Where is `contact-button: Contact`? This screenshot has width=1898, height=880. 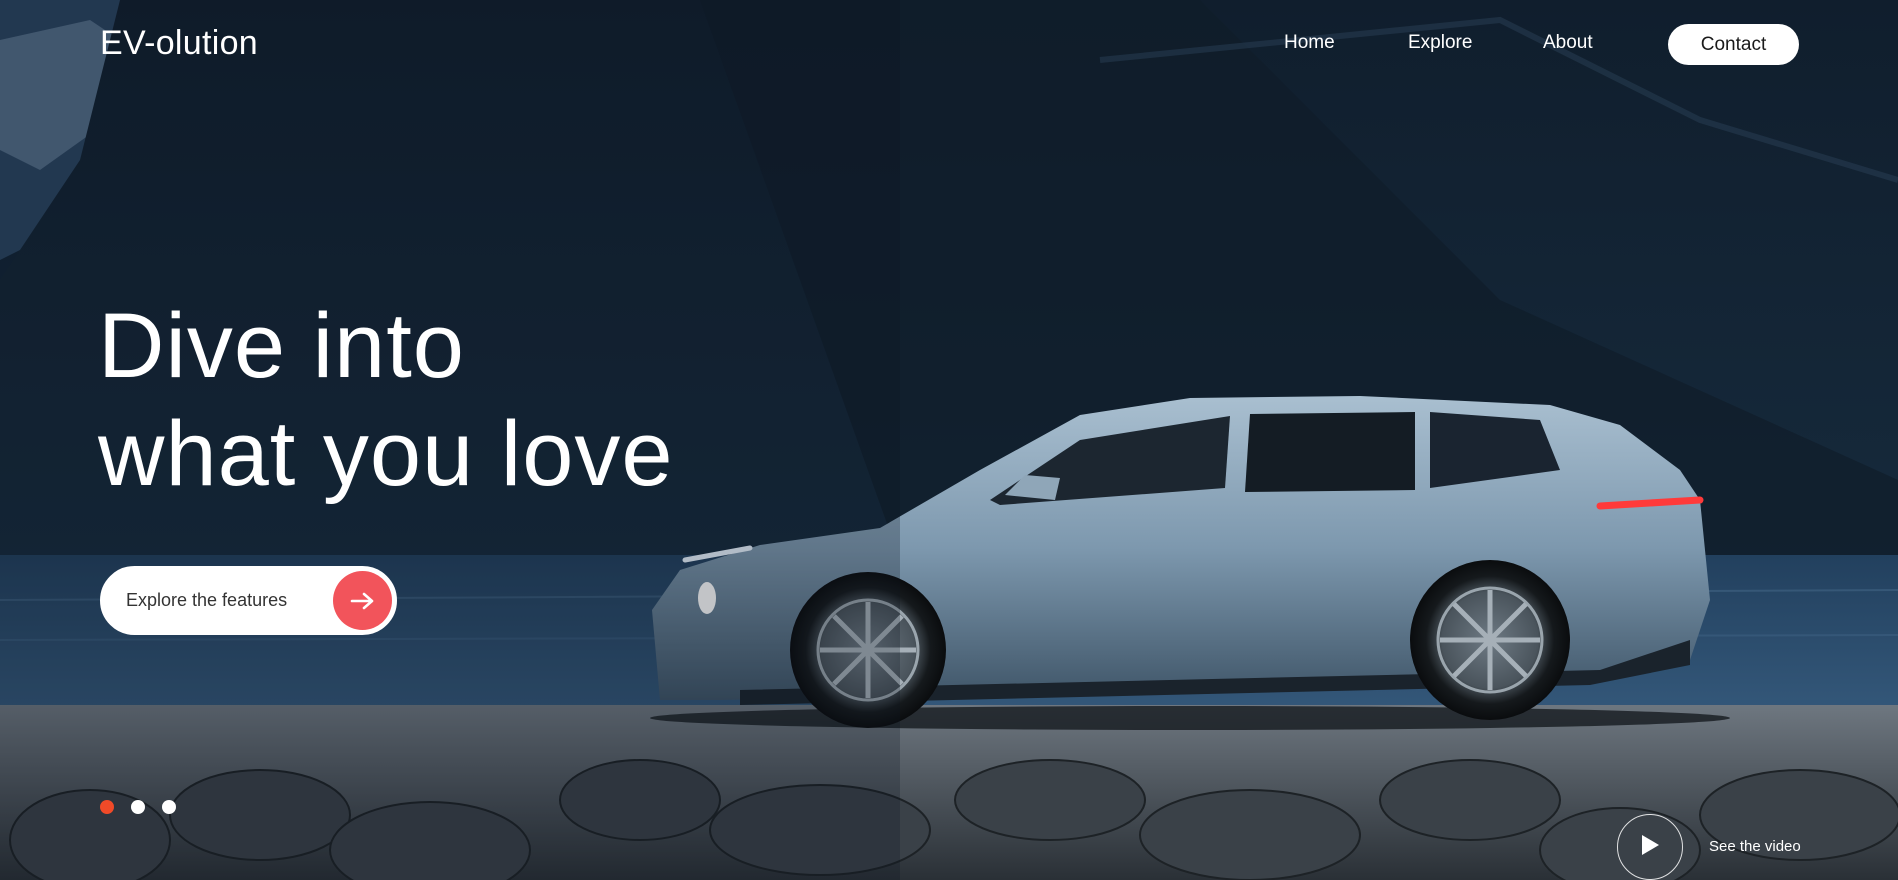
contact-button: Contact is located at coordinates (1733, 44).